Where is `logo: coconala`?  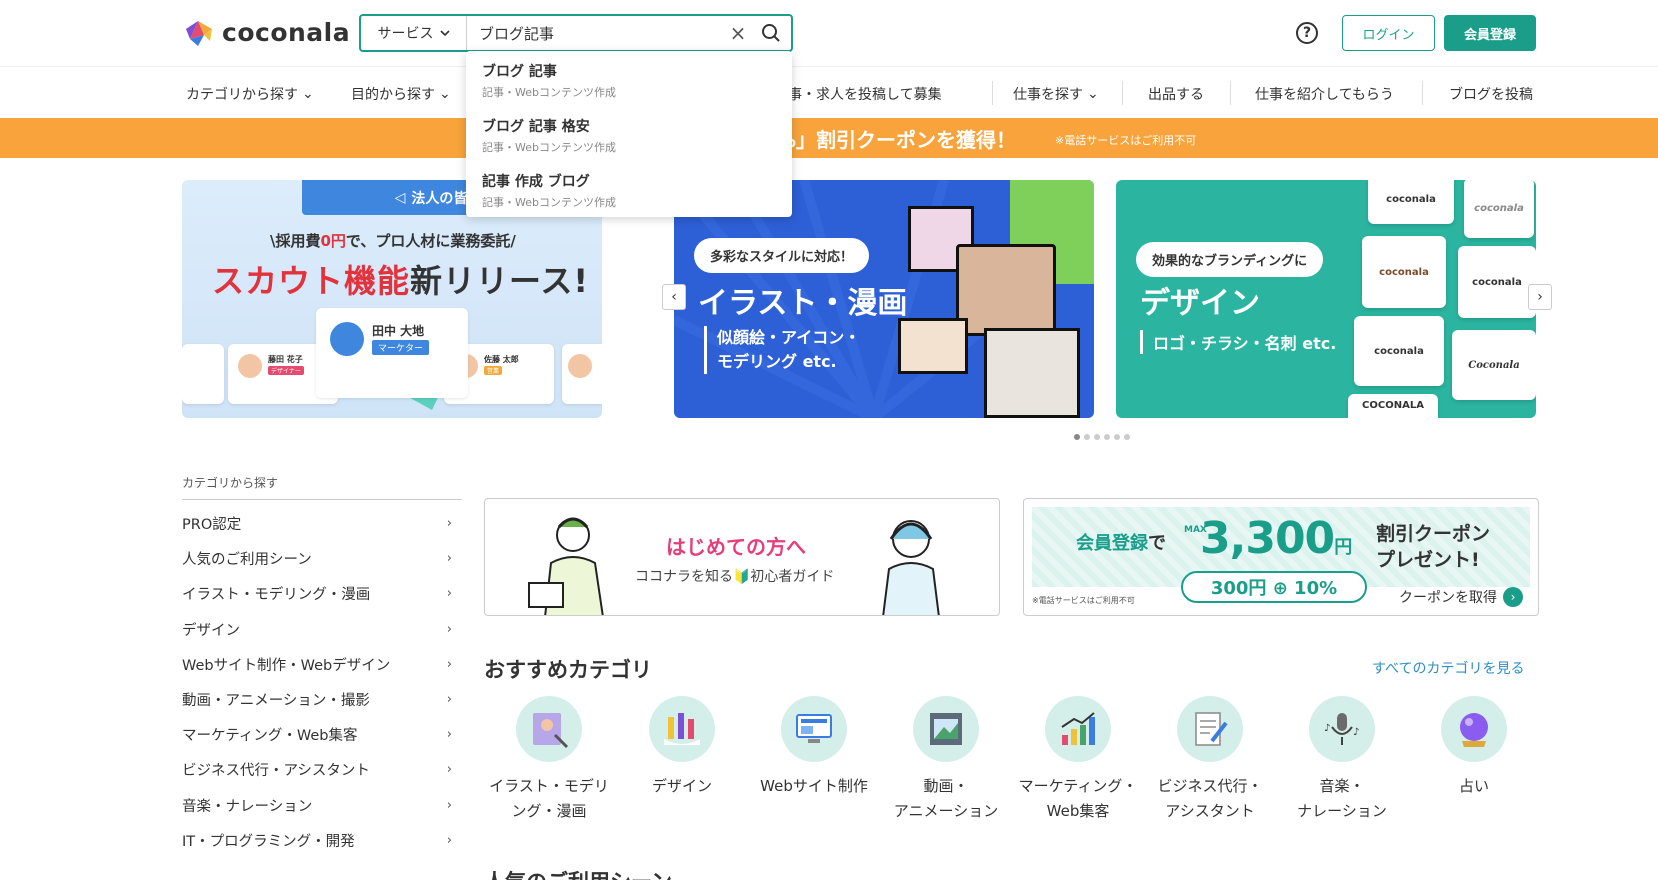 logo: coconala is located at coordinates (267, 32).